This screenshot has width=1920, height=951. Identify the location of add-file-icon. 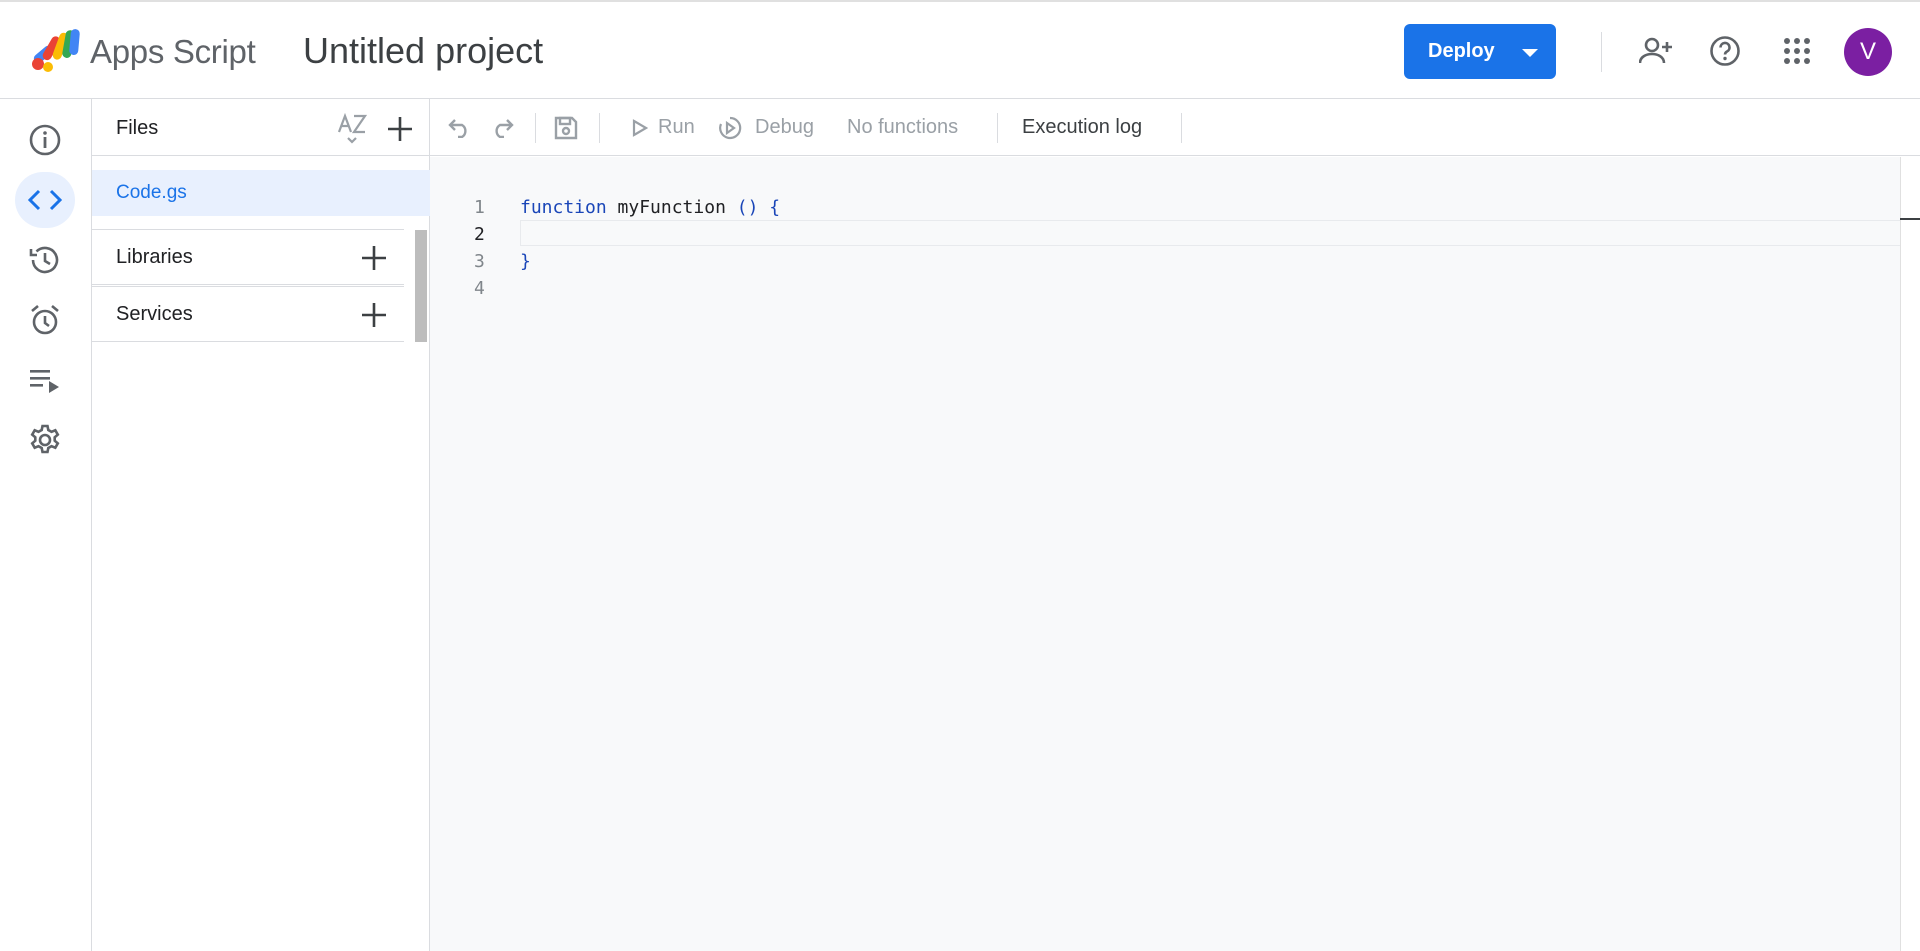
(400, 129).